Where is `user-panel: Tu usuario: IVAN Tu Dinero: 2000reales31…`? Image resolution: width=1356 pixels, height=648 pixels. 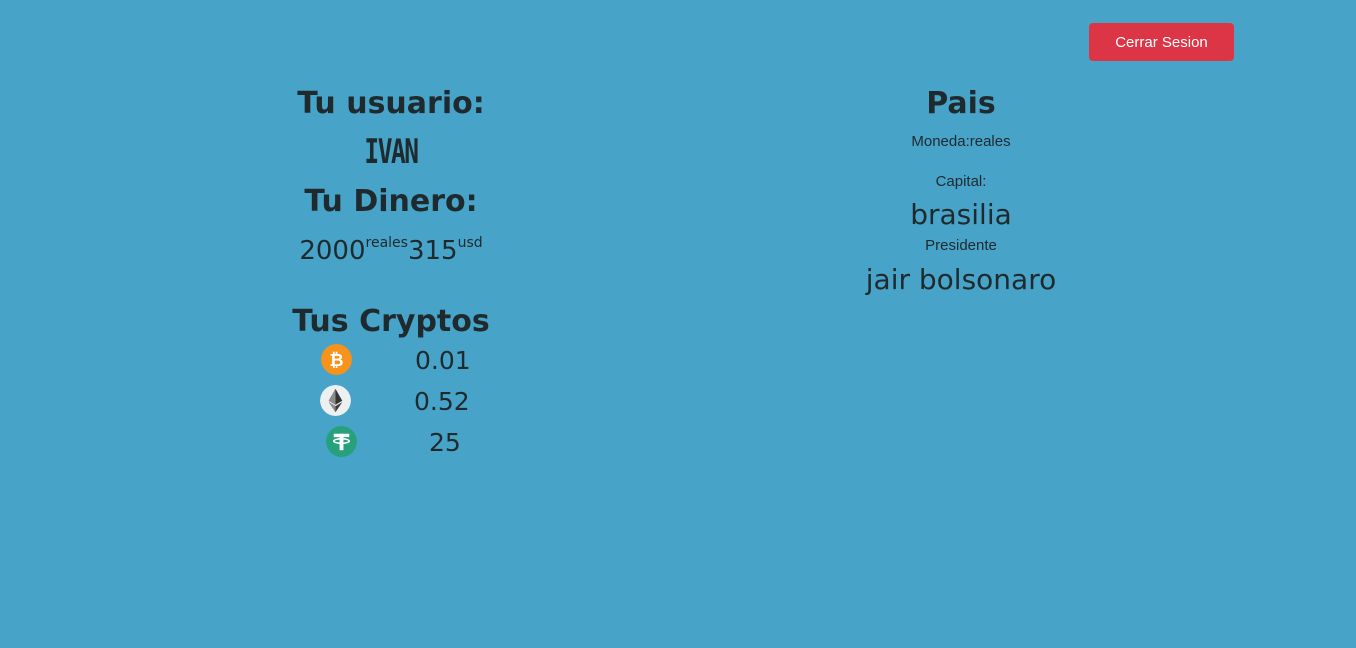
user-panel: Tu usuario: IVAN Tu Dinero: 2000reales31… is located at coordinates (391, 274).